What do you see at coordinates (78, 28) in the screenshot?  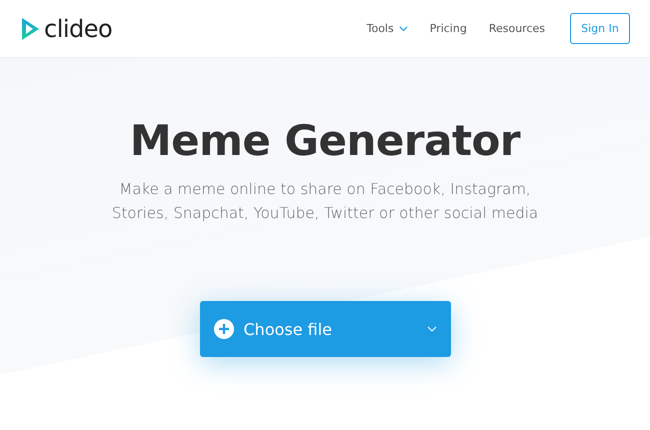 I see `logo-text: clideo` at bounding box center [78, 28].